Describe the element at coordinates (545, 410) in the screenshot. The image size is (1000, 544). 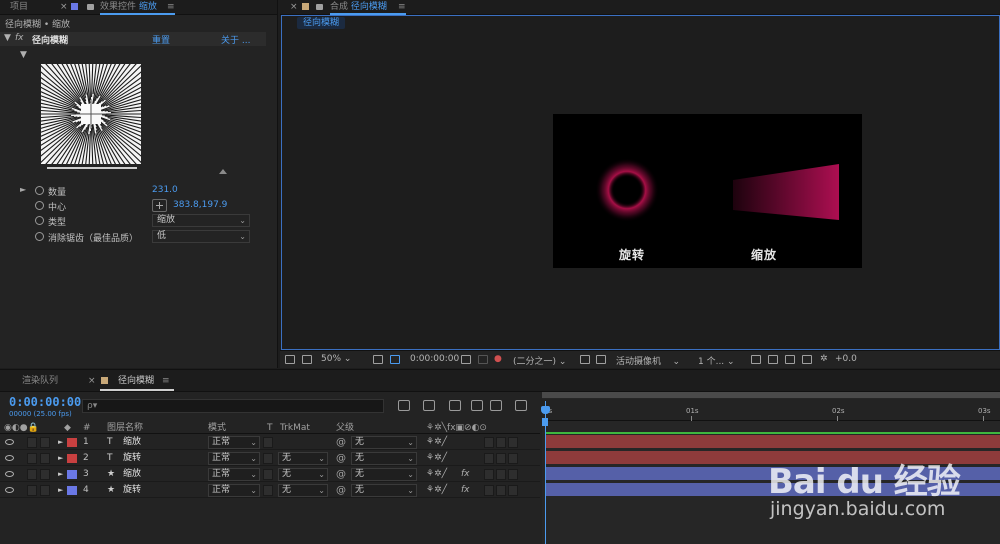
I see `playhead-handle` at that location.